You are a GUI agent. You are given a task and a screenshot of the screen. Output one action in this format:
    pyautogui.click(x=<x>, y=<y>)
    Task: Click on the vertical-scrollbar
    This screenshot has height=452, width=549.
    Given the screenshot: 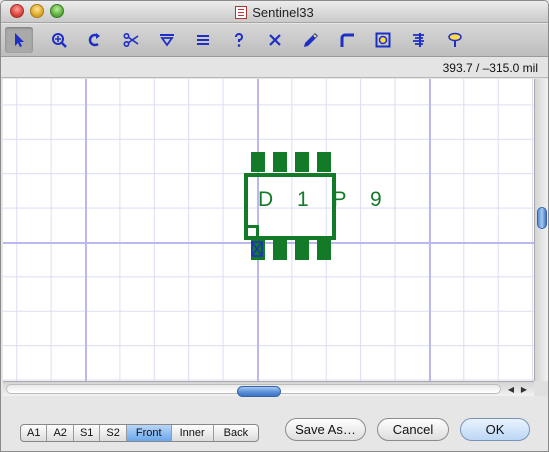 What is the action you would take?
    pyautogui.click(x=541, y=230)
    